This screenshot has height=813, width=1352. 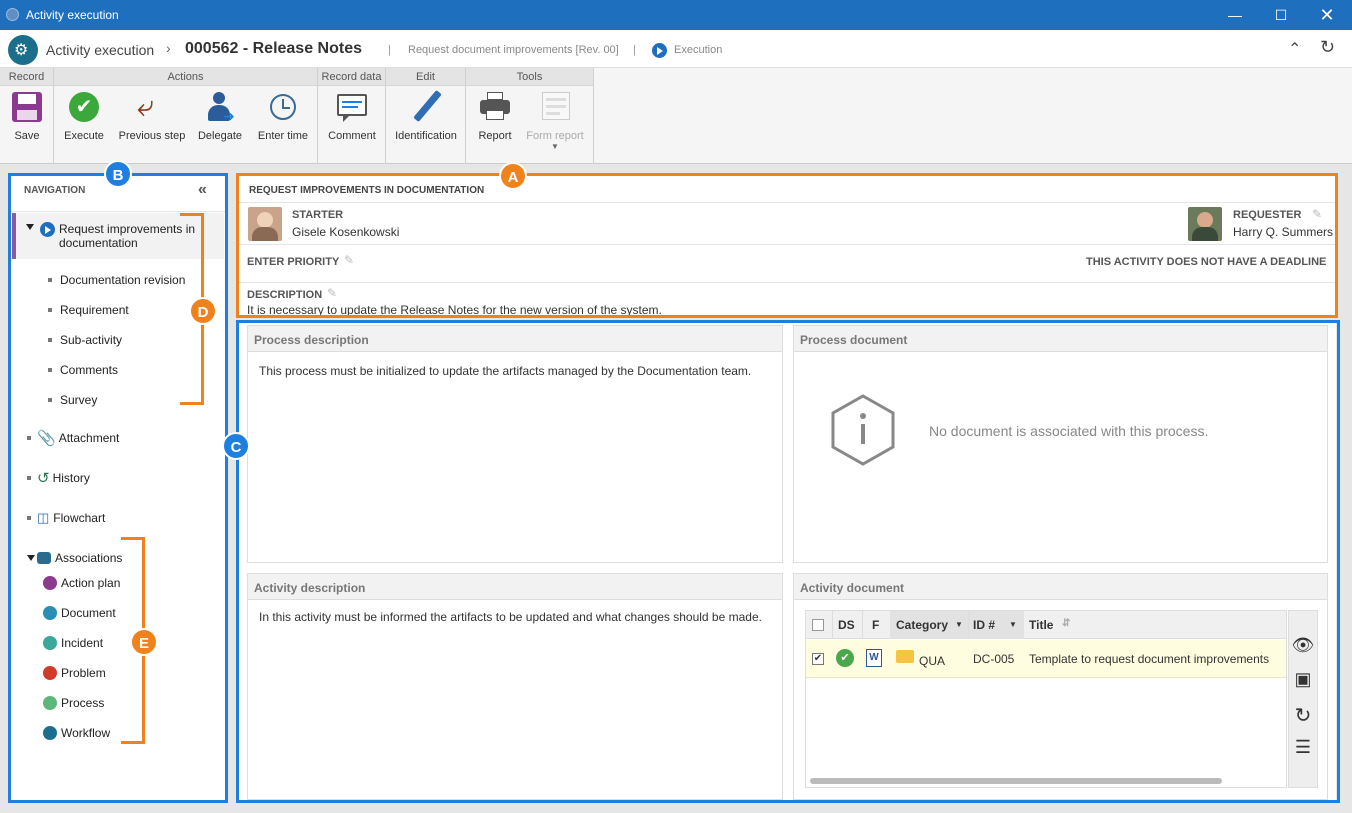 I want to click on summary-title: REQUEST IMPROVEMENTS IN DOCUMENTATION, so click(x=367, y=190).